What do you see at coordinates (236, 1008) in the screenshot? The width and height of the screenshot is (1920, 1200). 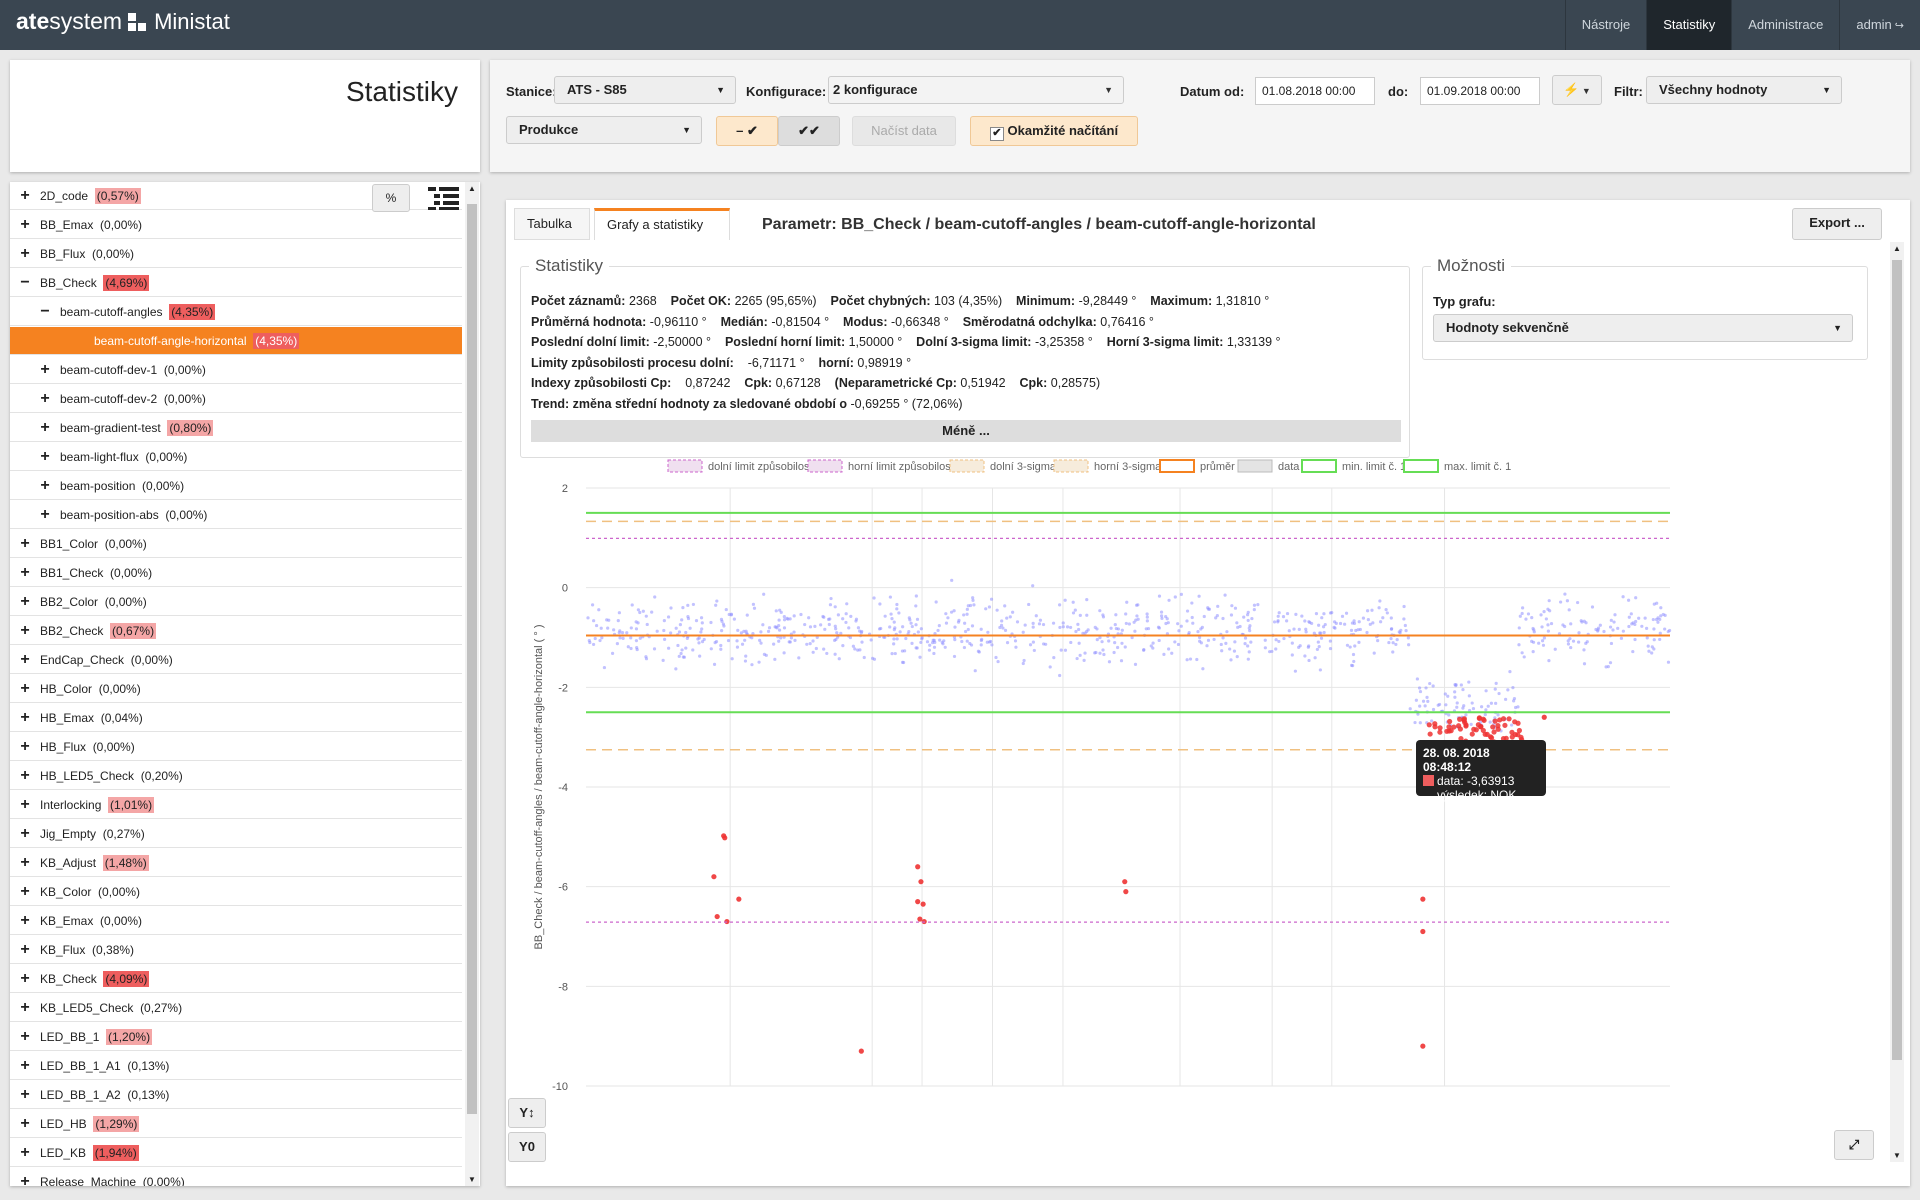 I see `tree-row: + KB_LED5_Check (0,27%)` at bounding box center [236, 1008].